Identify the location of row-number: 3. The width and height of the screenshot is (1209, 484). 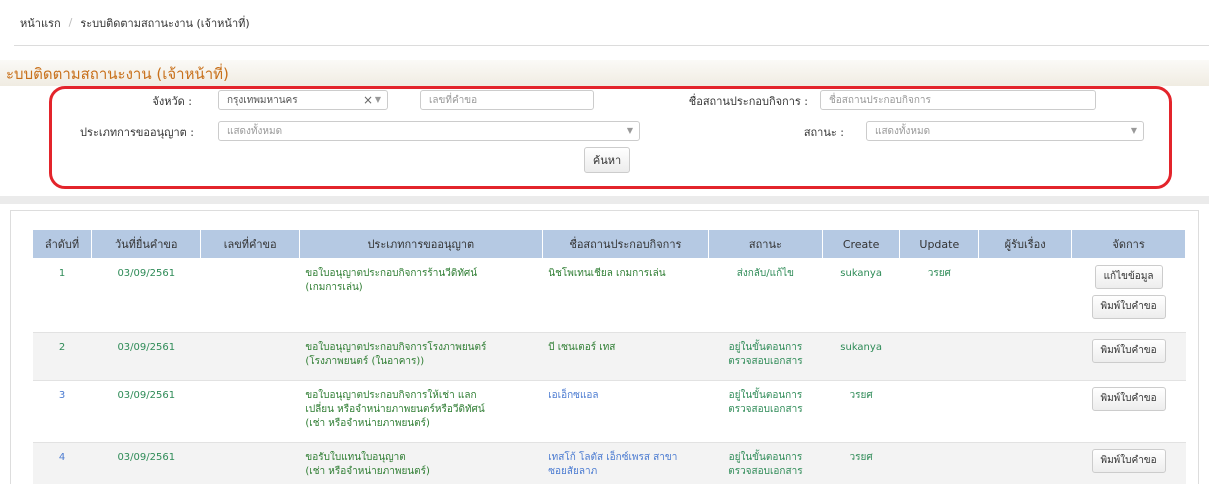
(62, 411).